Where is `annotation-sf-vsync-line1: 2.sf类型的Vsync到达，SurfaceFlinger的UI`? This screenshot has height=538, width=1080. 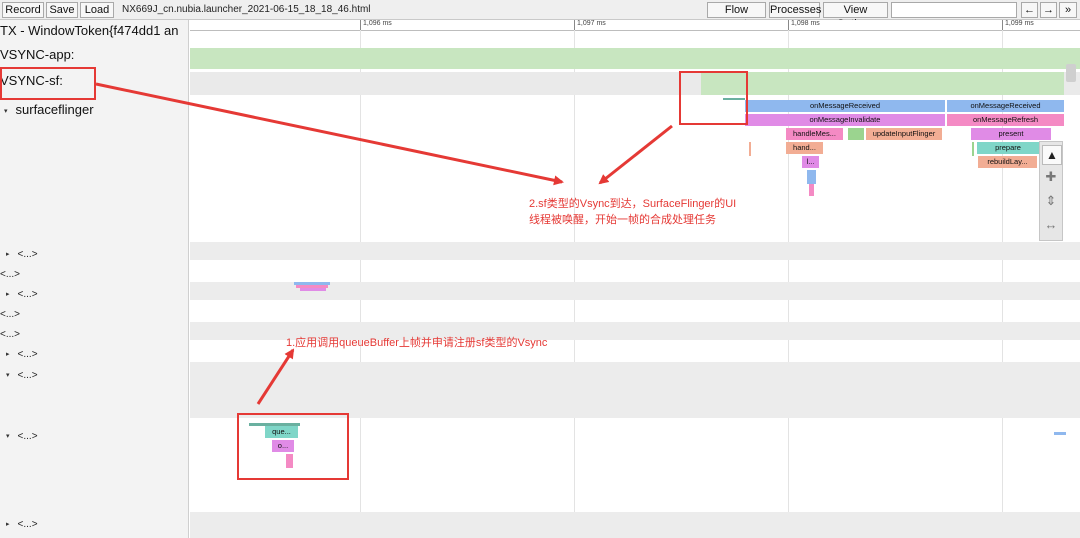 annotation-sf-vsync-line1: 2.sf类型的Vsync到达，SurfaceFlinger的UI is located at coordinates (633, 204).